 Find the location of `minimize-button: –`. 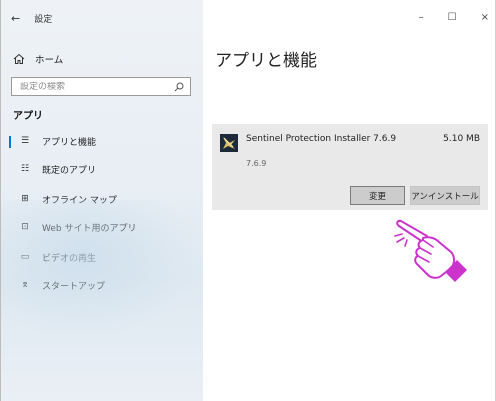

minimize-button: – is located at coordinates (421, 17).